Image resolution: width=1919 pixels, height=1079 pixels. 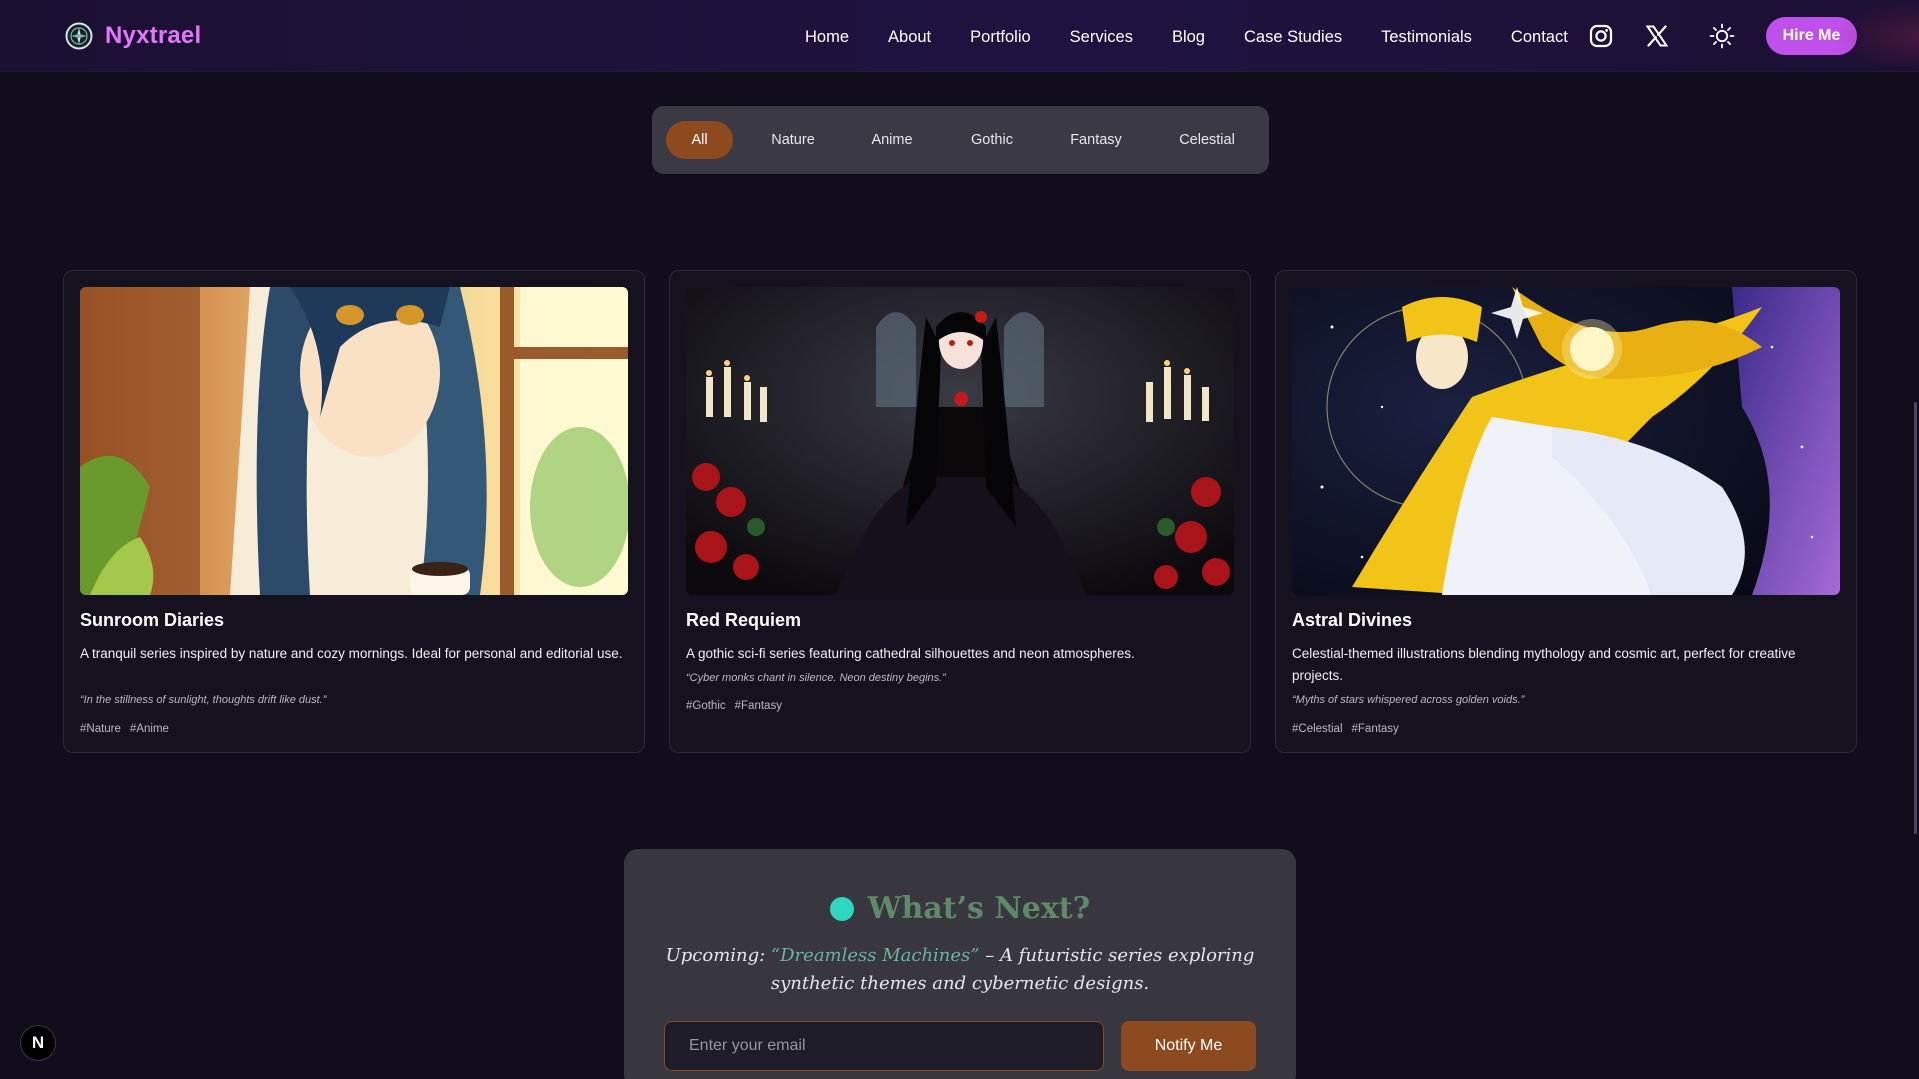 What do you see at coordinates (827, 37) in the screenshot?
I see `nav-link-home: Home` at bounding box center [827, 37].